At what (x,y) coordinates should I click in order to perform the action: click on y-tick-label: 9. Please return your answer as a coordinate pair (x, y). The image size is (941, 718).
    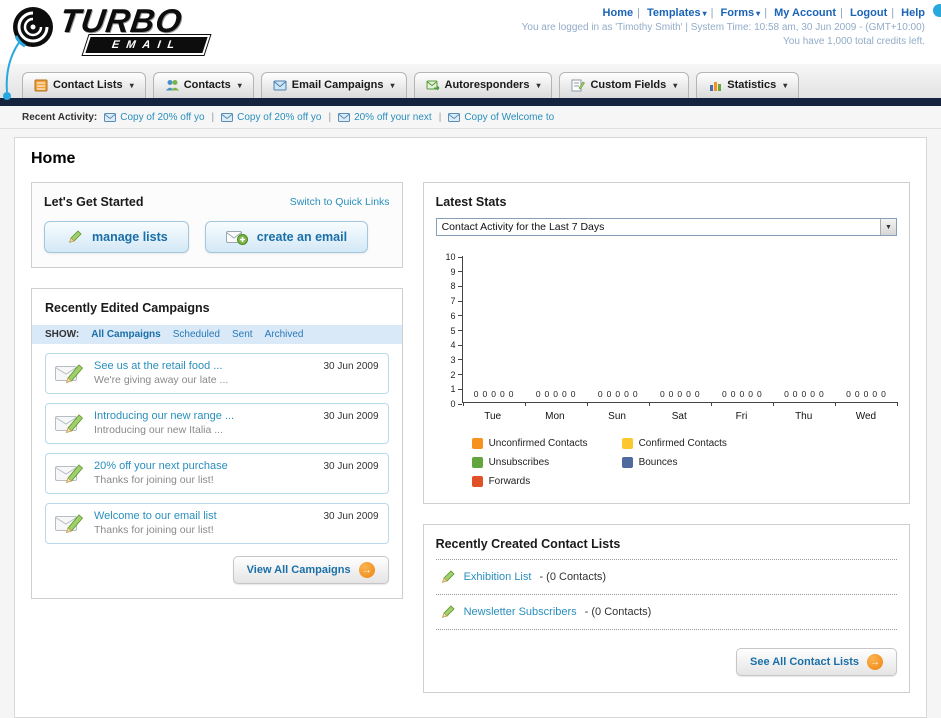
    Looking at the image, I should click on (456, 272).